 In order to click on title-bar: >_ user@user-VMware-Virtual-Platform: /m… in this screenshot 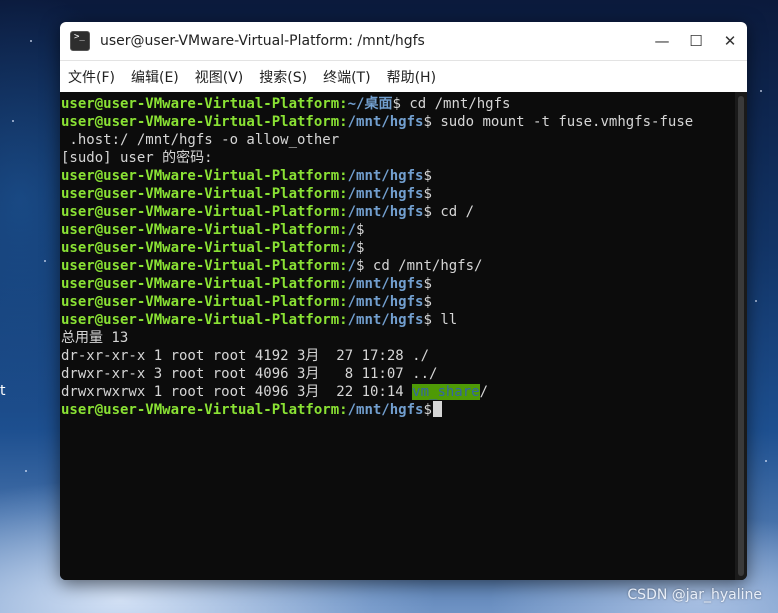, I will do `click(403, 41)`.